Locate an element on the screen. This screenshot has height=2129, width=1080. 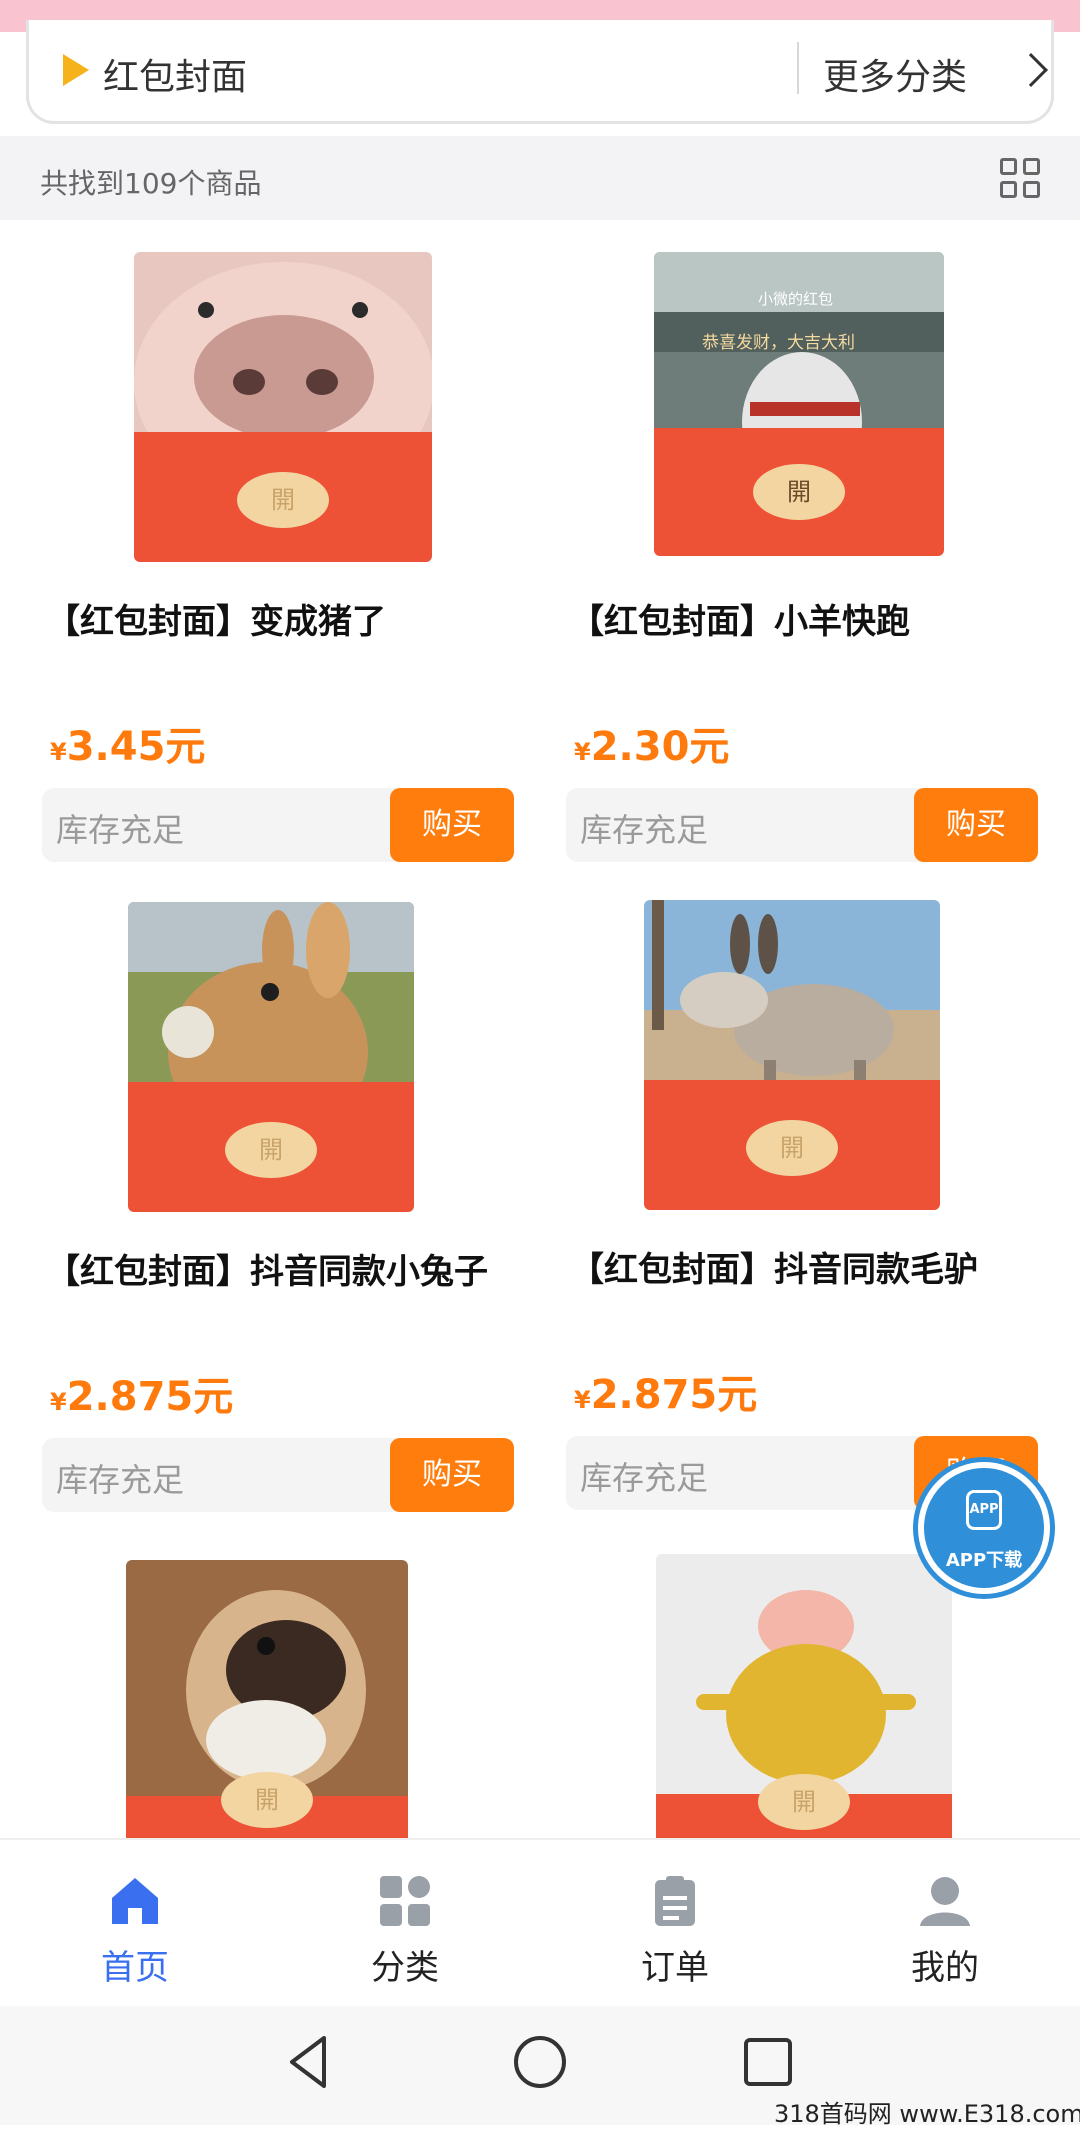
bottom-tab-bar: 首页 分类 订单 我的 is located at coordinates (540, 1922).